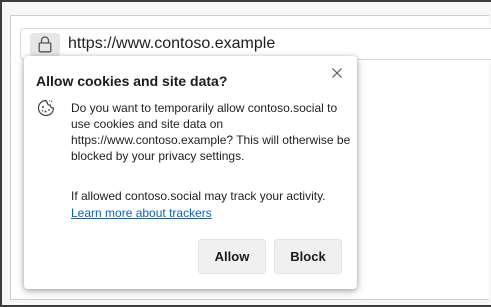  I want to click on lock-icon, so click(45, 44).